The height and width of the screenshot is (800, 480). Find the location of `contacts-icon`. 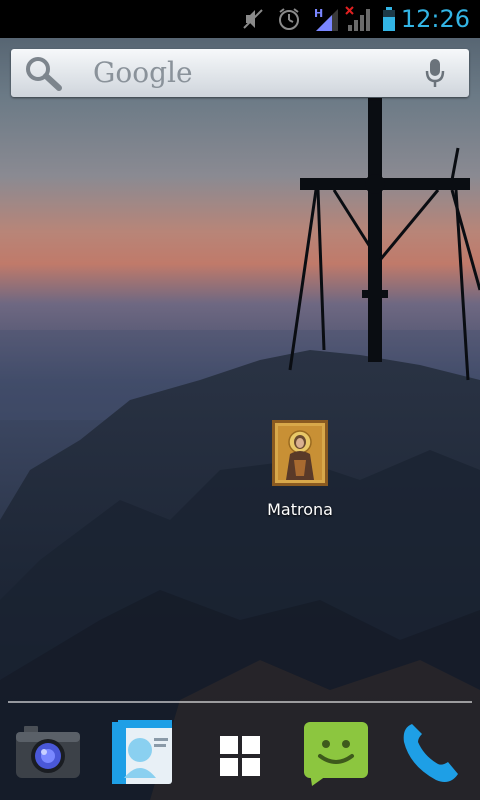

contacts-icon is located at coordinates (142, 752).